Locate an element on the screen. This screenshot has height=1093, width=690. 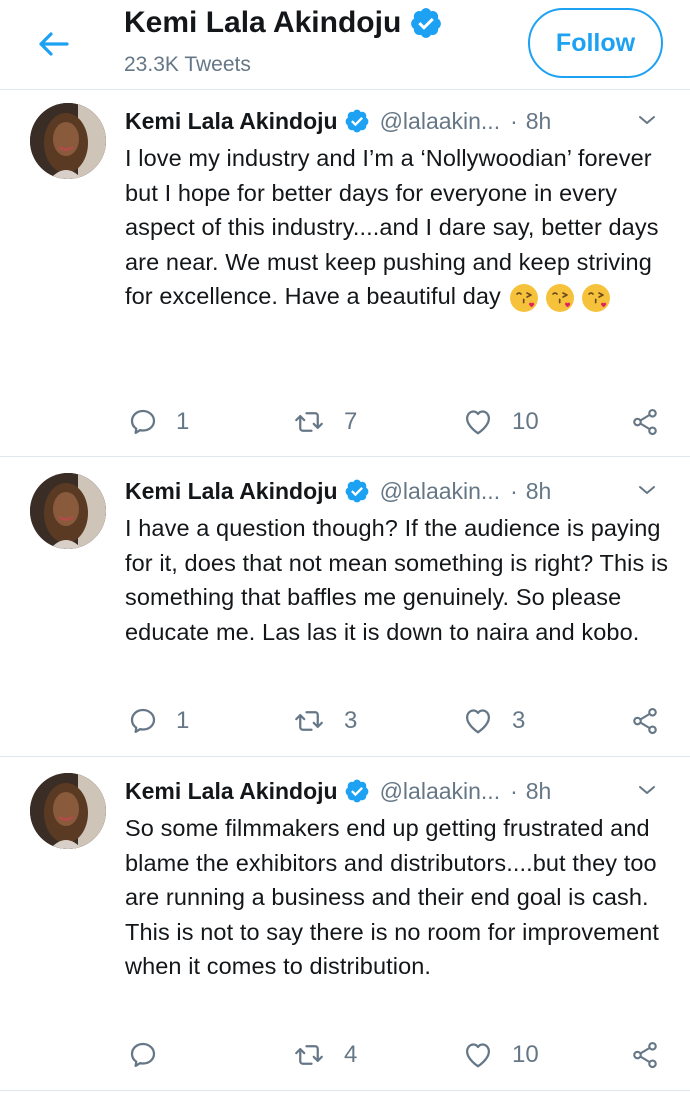
profile-name: Kemi Lala Akindoju is located at coordinates (263, 22).